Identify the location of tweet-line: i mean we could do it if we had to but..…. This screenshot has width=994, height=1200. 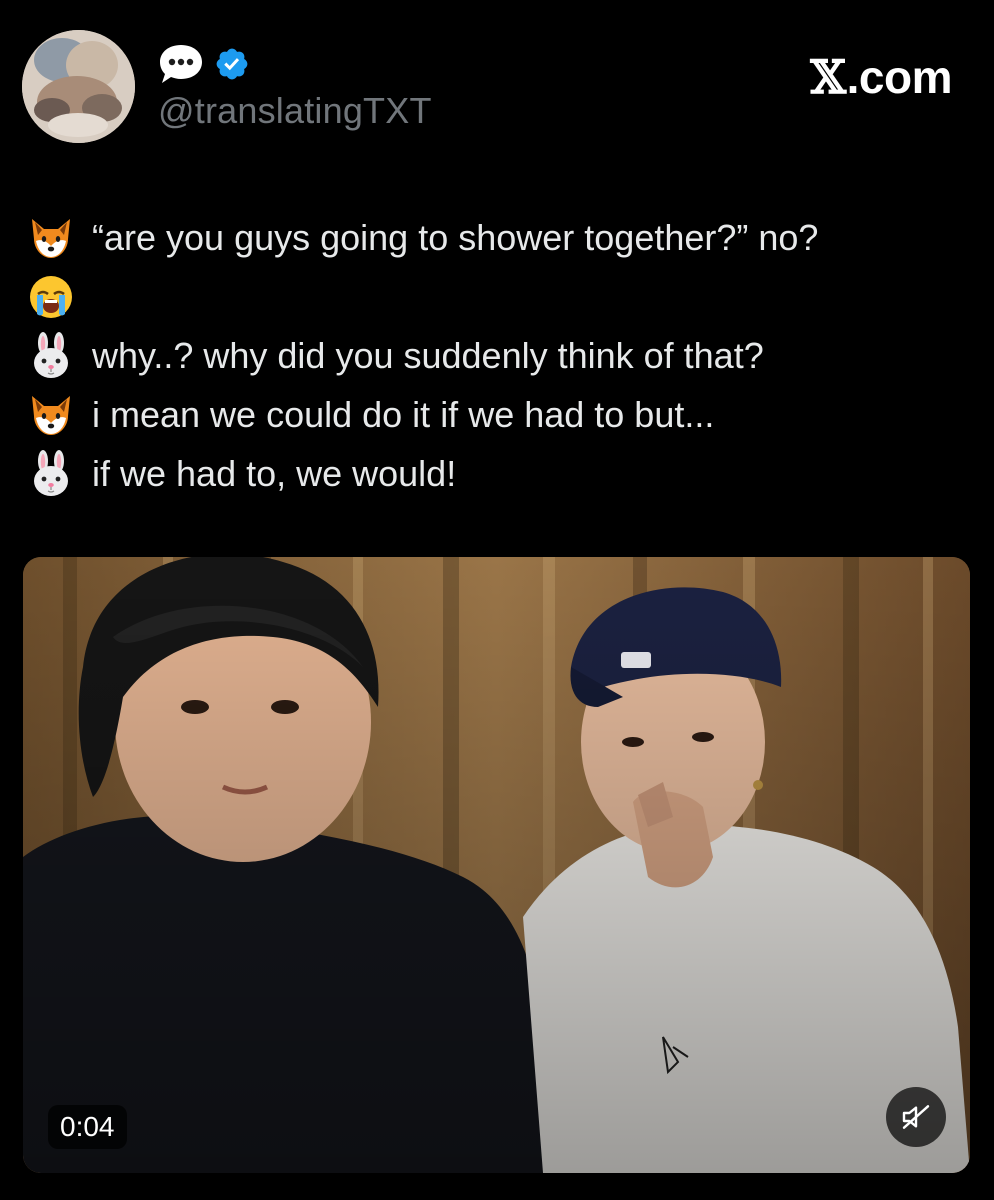
(501, 414).